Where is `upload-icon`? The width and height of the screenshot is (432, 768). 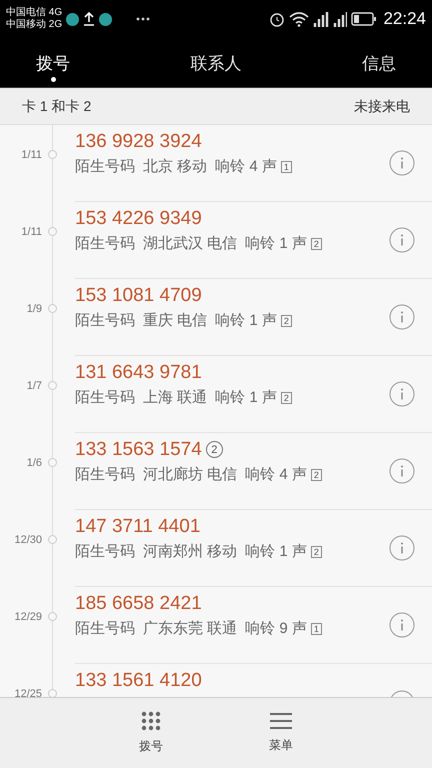 upload-icon is located at coordinates (89, 19).